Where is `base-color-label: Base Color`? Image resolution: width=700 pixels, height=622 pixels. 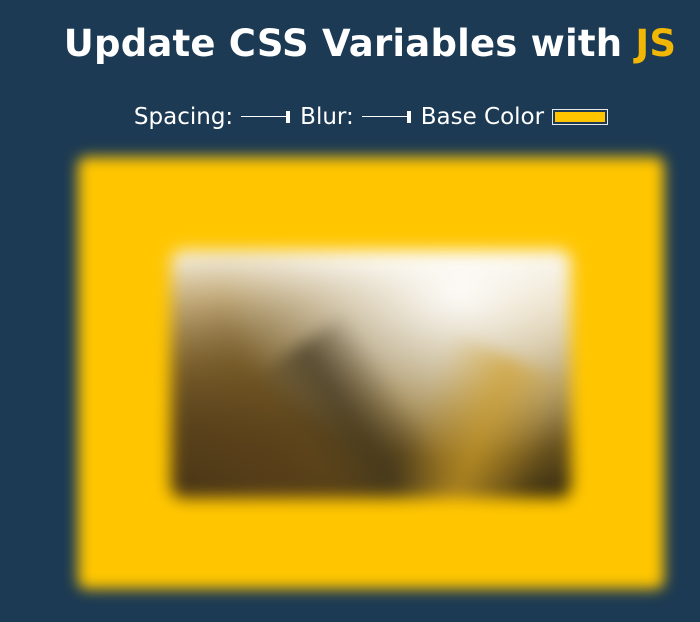
base-color-label: Base Color is located at coordinates (482, 117).